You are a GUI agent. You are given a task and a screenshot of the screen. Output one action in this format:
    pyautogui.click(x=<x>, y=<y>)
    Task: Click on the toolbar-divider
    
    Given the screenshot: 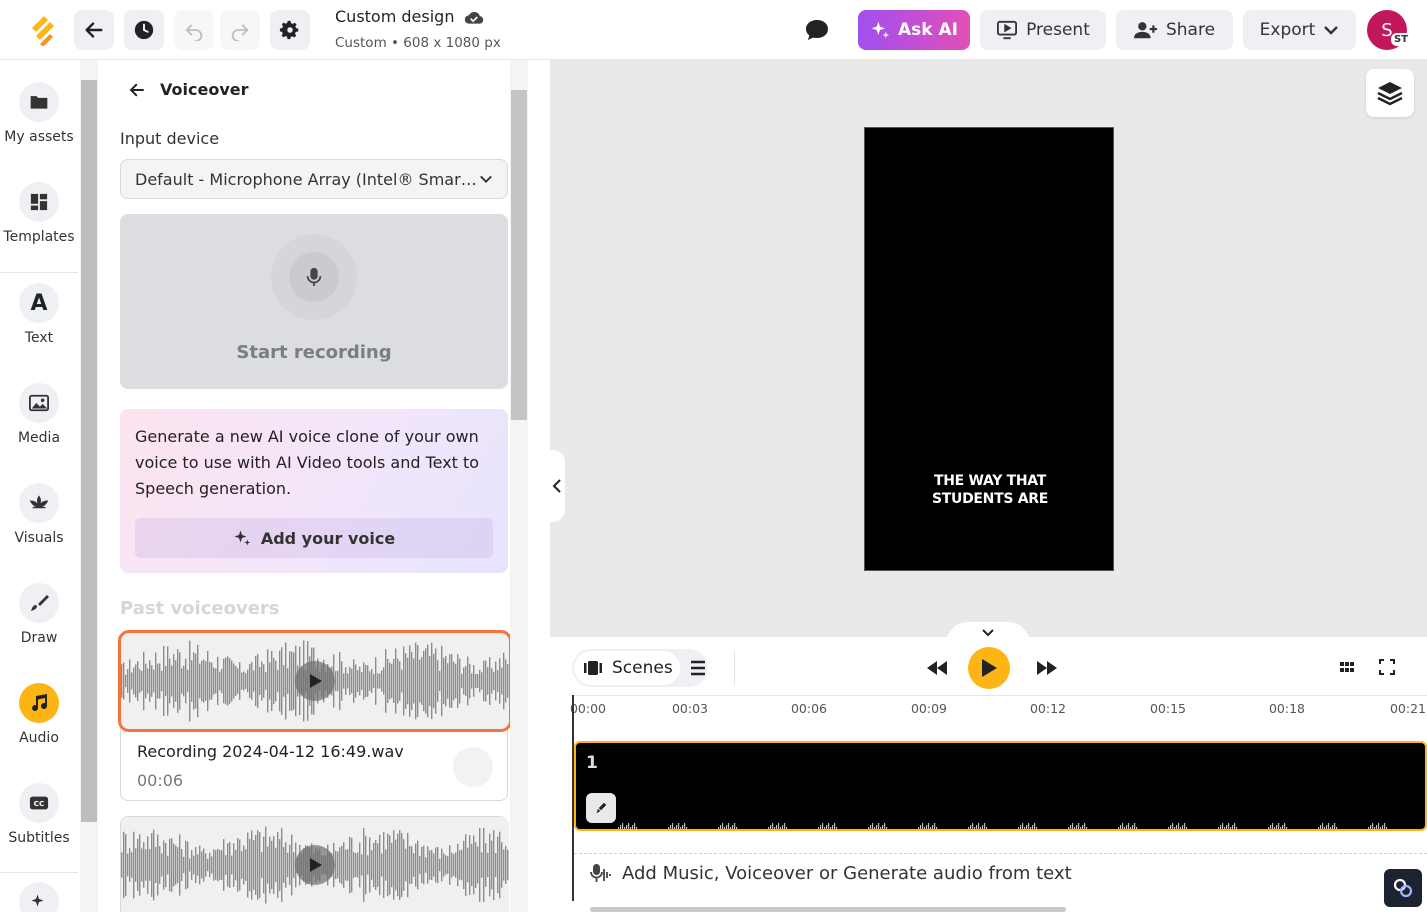 What is the action you would take?
    pyautogui.click(x=734, y=668)
    